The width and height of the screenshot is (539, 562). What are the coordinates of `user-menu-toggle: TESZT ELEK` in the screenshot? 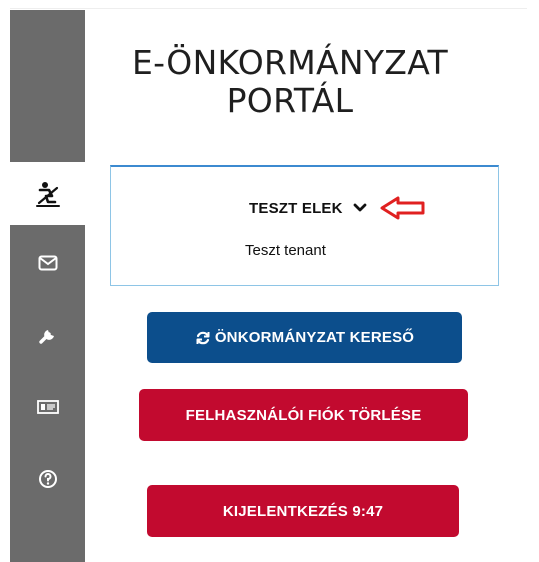 It's located at (338, 208).